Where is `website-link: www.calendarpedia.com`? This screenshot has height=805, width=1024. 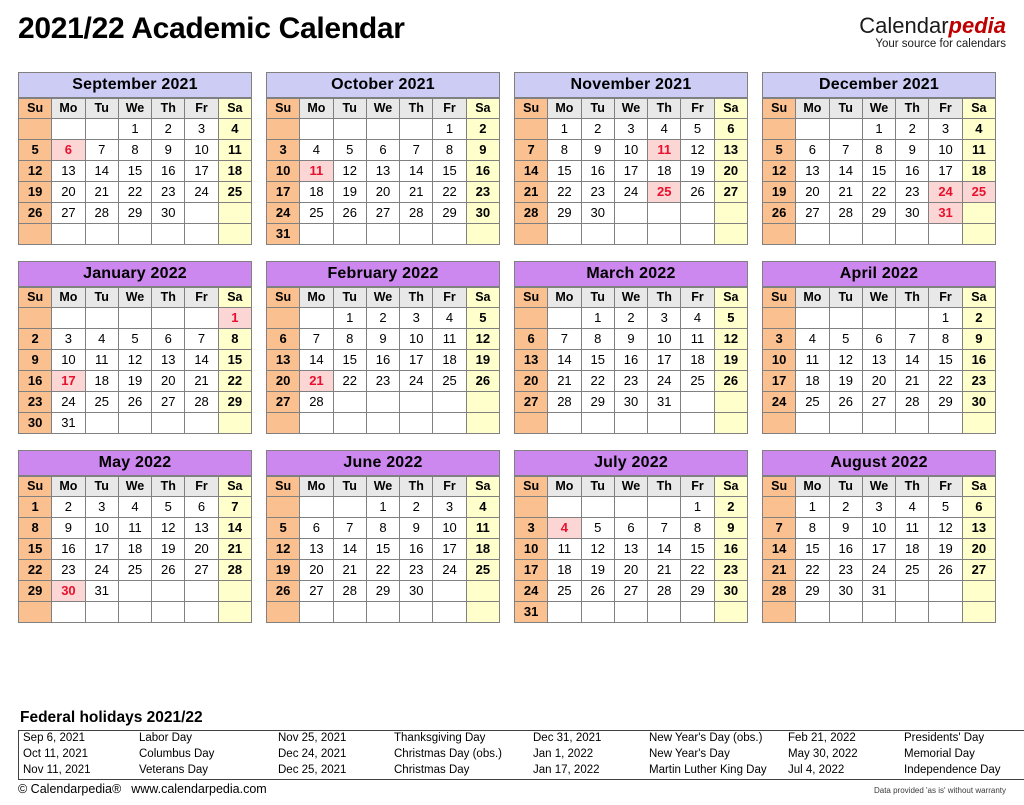
website-link: www.calendarpedia.com is located at coordinates (199, 789).